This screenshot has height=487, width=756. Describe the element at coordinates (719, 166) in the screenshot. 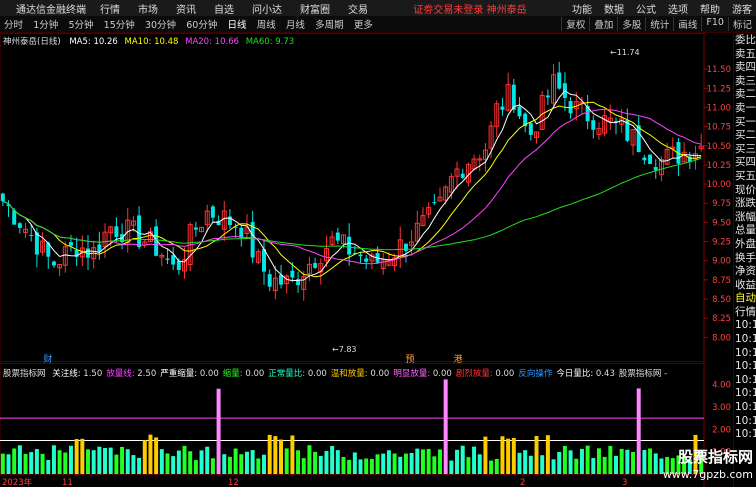

I see `y-tick-label: 10.25` at that location.